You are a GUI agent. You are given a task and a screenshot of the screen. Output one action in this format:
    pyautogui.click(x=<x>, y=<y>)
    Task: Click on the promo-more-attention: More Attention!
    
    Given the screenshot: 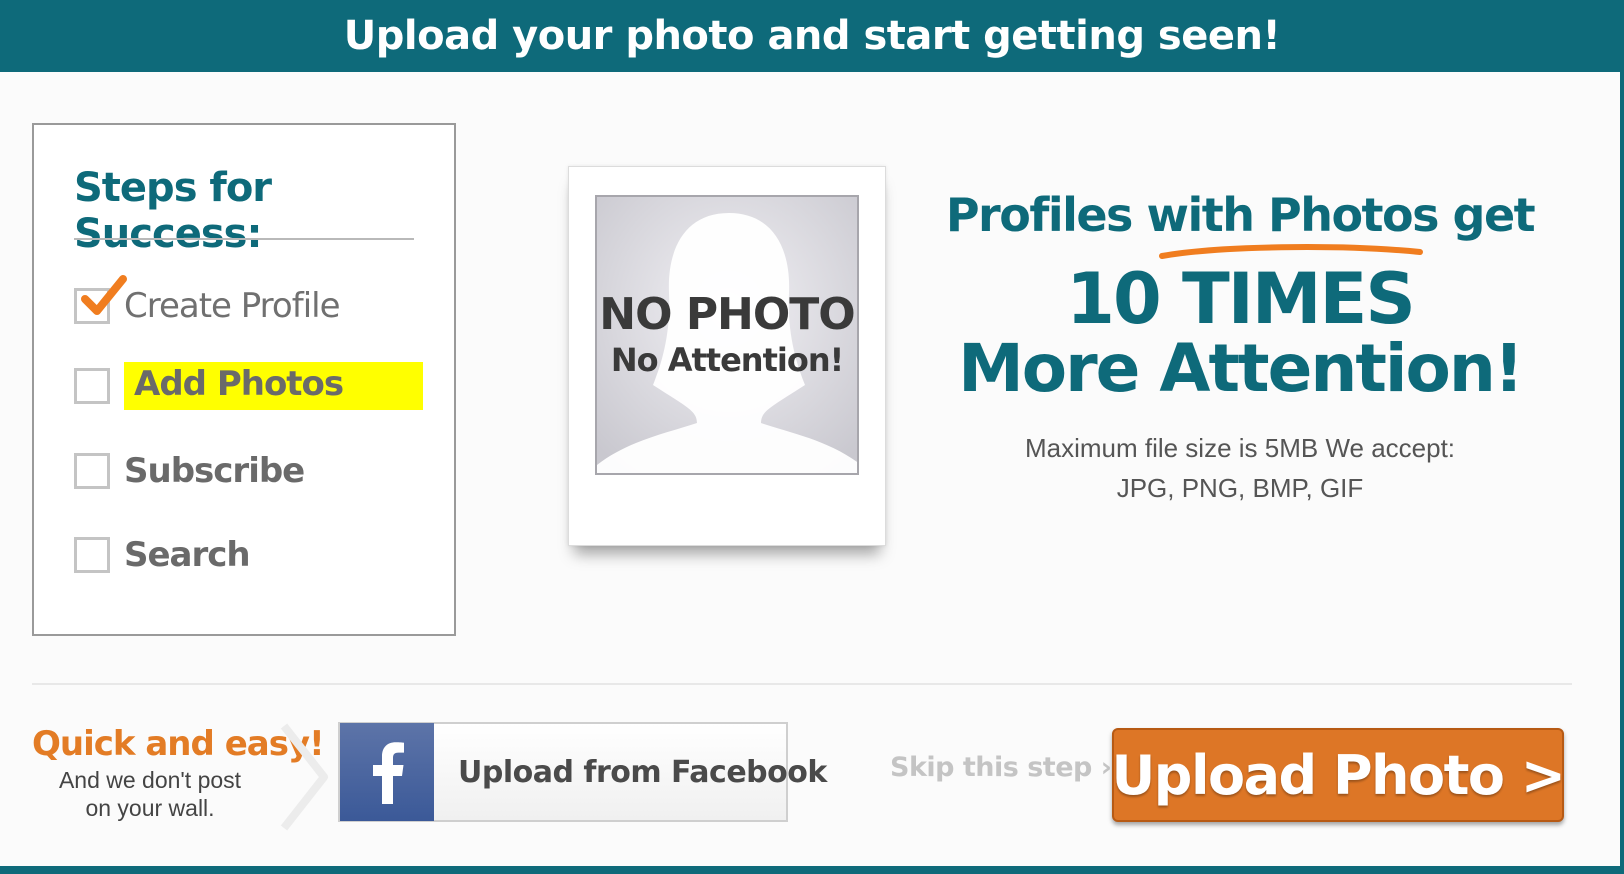 What is the action you would take?
    pyautogui.click(x=1241, y=368)
    